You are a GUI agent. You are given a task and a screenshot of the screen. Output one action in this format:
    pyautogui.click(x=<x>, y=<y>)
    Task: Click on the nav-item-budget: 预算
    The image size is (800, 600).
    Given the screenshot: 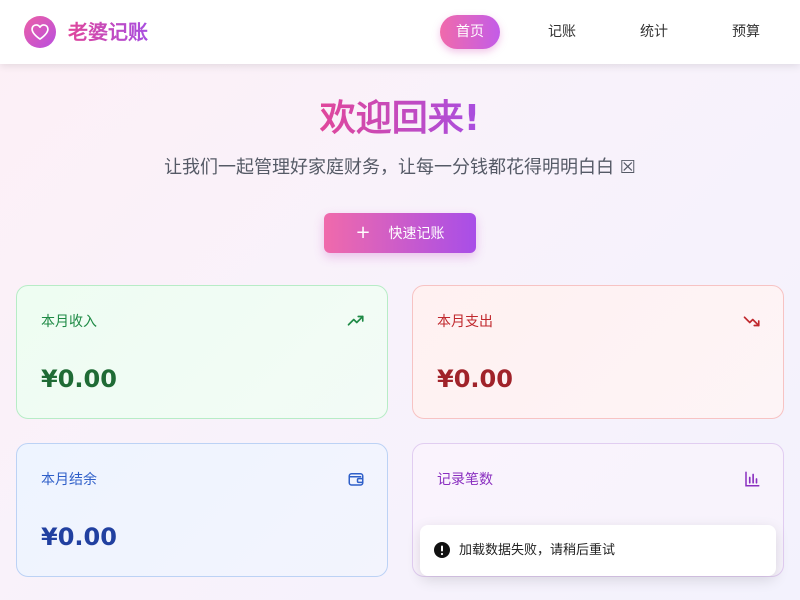 What is the action you would take?
    pyautogui.click(x=746, y=32)
    